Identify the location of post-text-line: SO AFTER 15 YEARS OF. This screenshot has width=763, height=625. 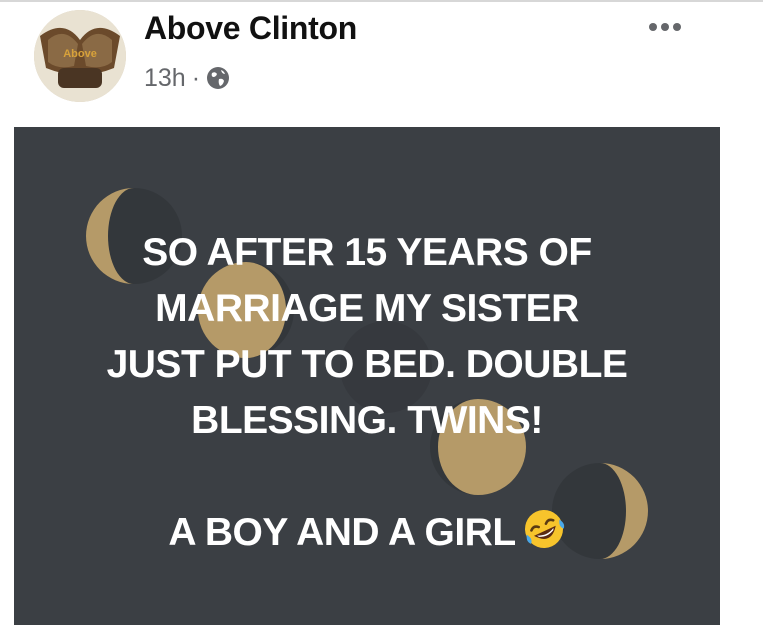
(367, 252).